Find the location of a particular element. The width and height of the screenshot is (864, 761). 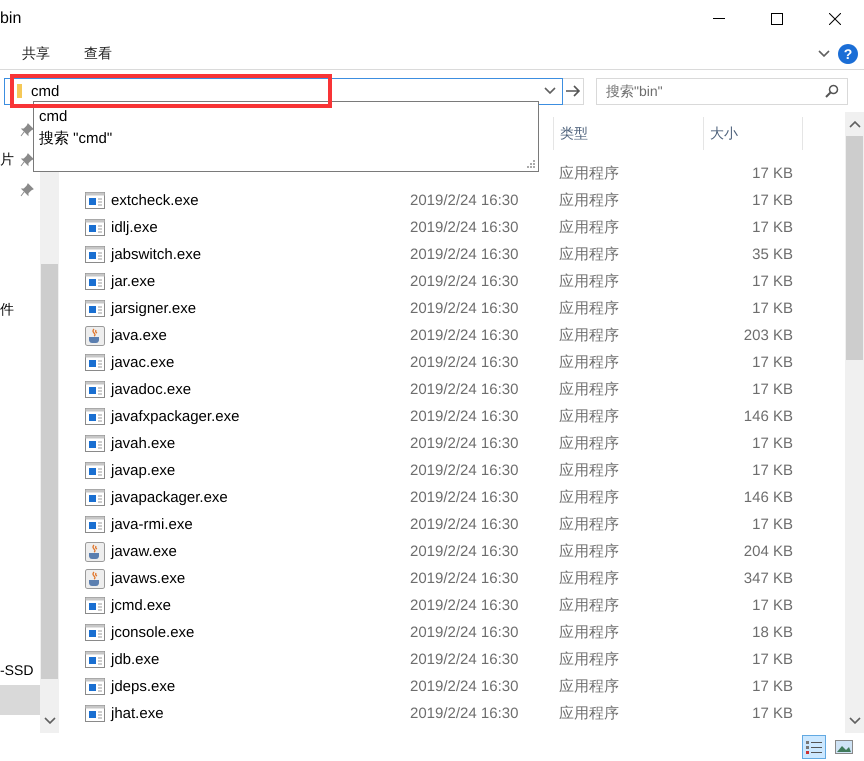

file-name: javapackager.exe is located at coordinates (169, 497).